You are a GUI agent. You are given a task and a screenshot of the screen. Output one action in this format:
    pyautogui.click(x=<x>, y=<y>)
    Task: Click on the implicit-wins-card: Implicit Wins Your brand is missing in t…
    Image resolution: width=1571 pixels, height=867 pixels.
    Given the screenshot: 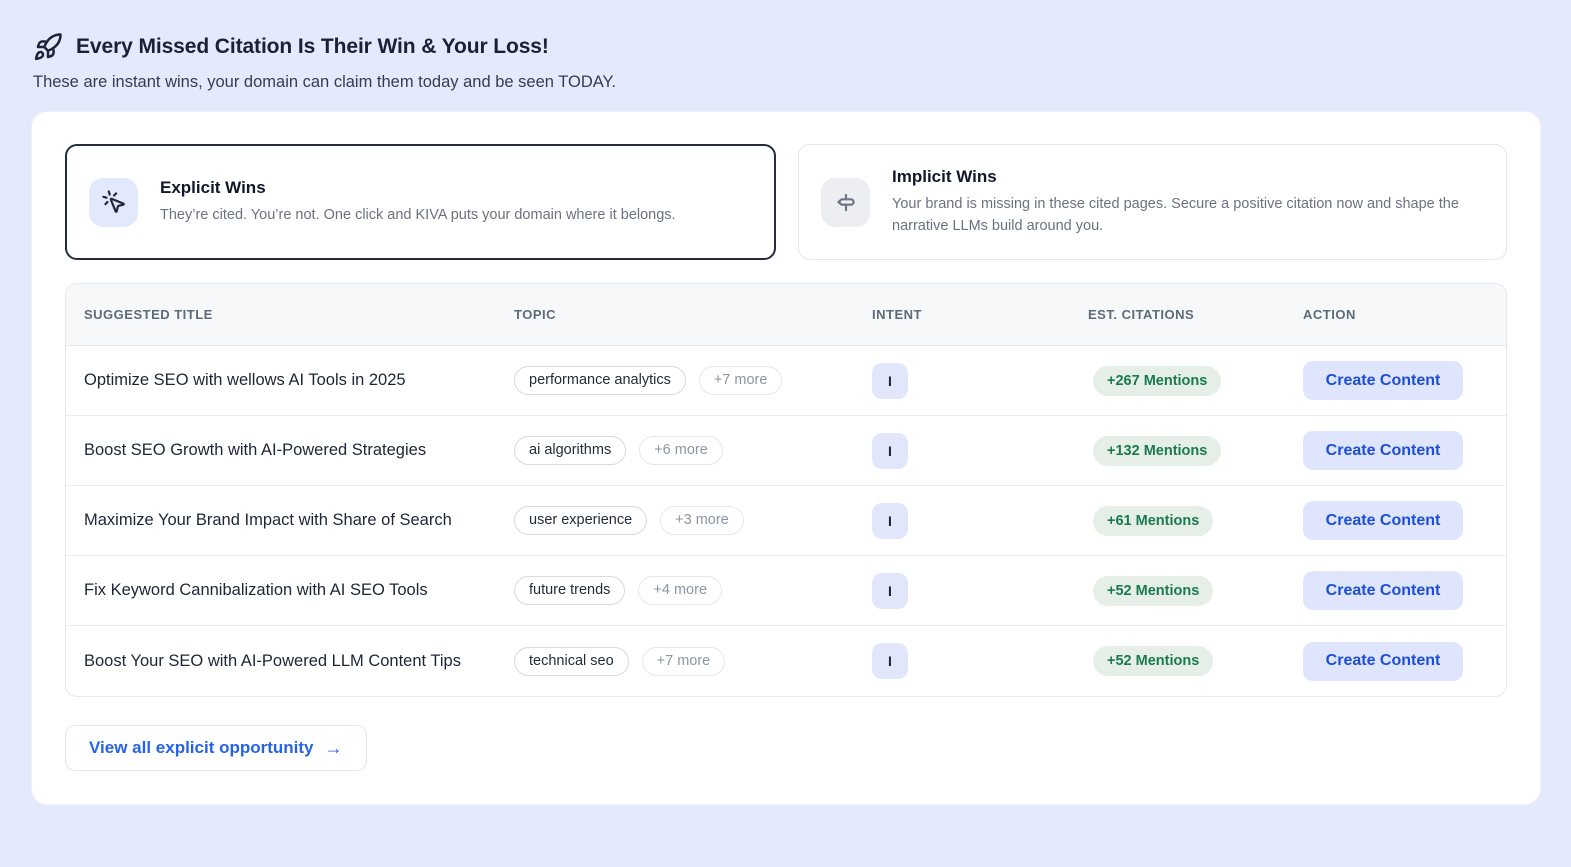 What is the action you would take?
    pyautogui.click(x=1152, y=202)
    